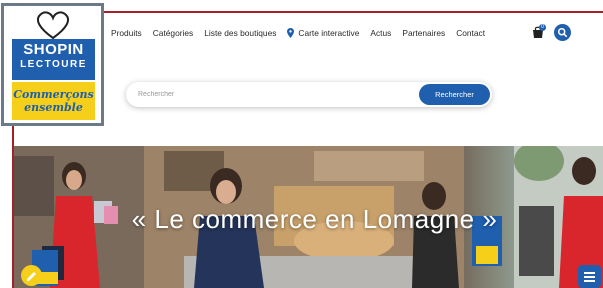 Image resolution: width=603 pixels, height=288 pixels. Describe the element at coordinates (53, 94) in the screenshot. I see `logo-tagline1: Commerçons` at that location.